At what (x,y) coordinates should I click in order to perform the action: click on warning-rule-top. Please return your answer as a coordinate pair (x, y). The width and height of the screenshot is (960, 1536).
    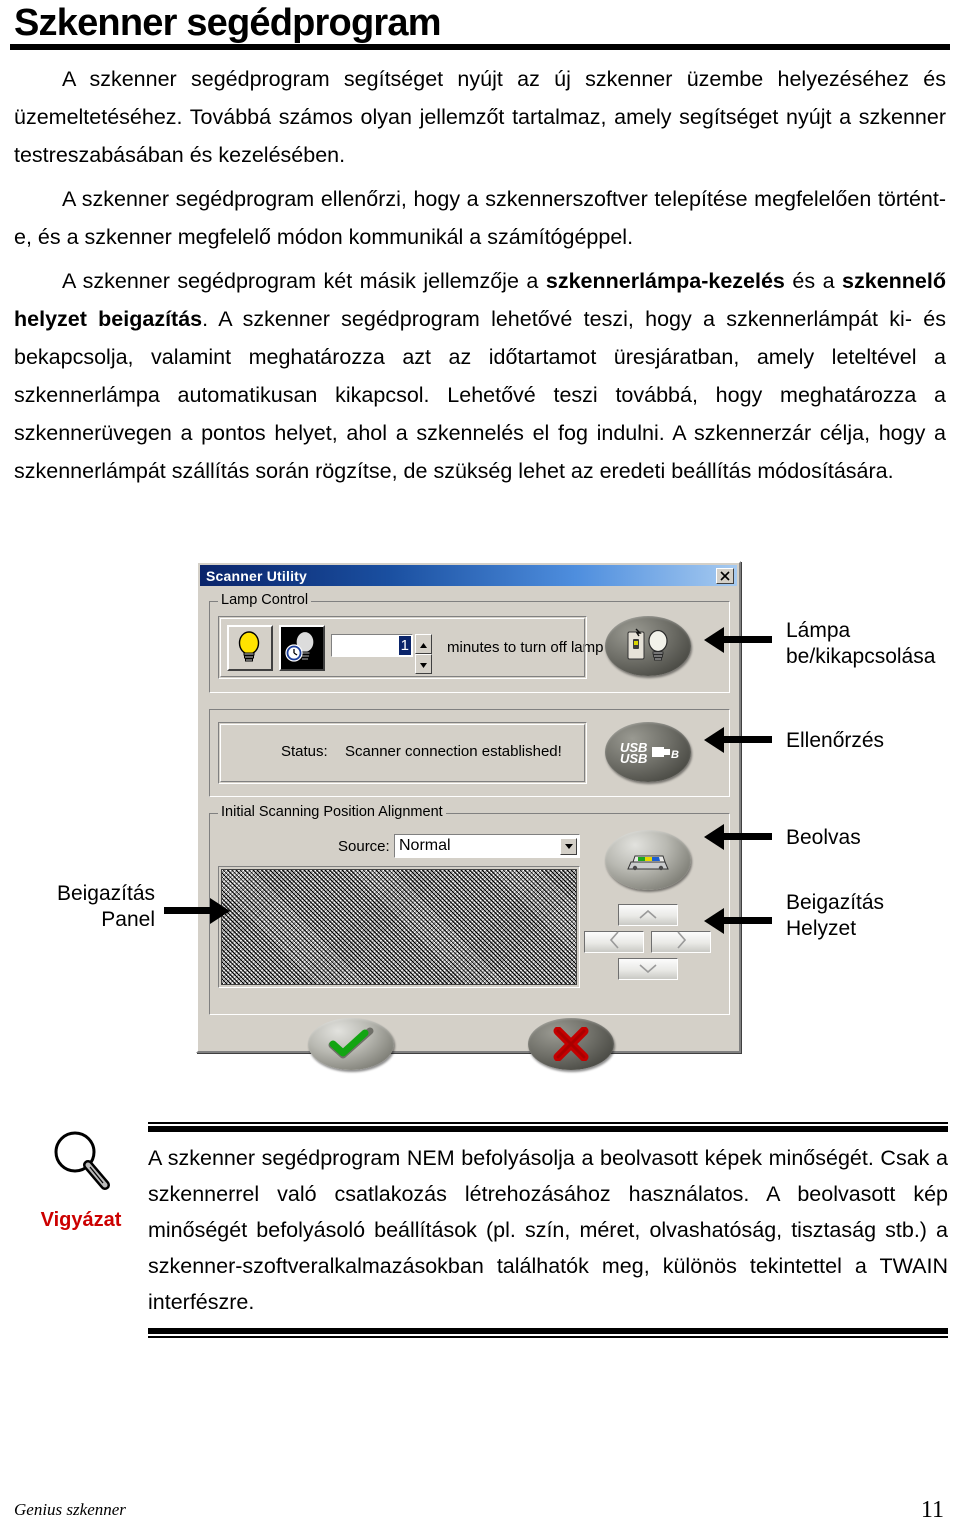
    Looking at the image, I should click on (548, 1127).